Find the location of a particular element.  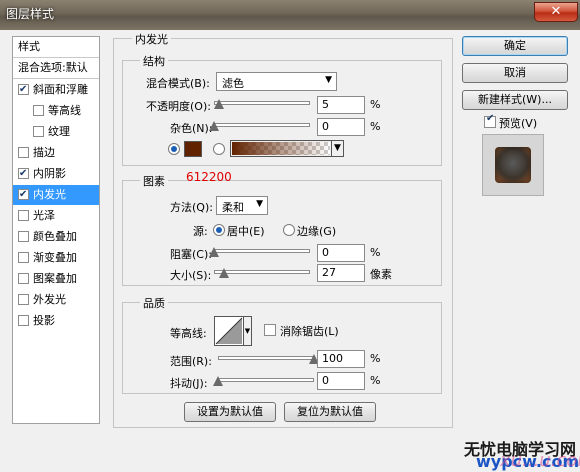

close-button: ✕ is located at coordinates (556, 12).